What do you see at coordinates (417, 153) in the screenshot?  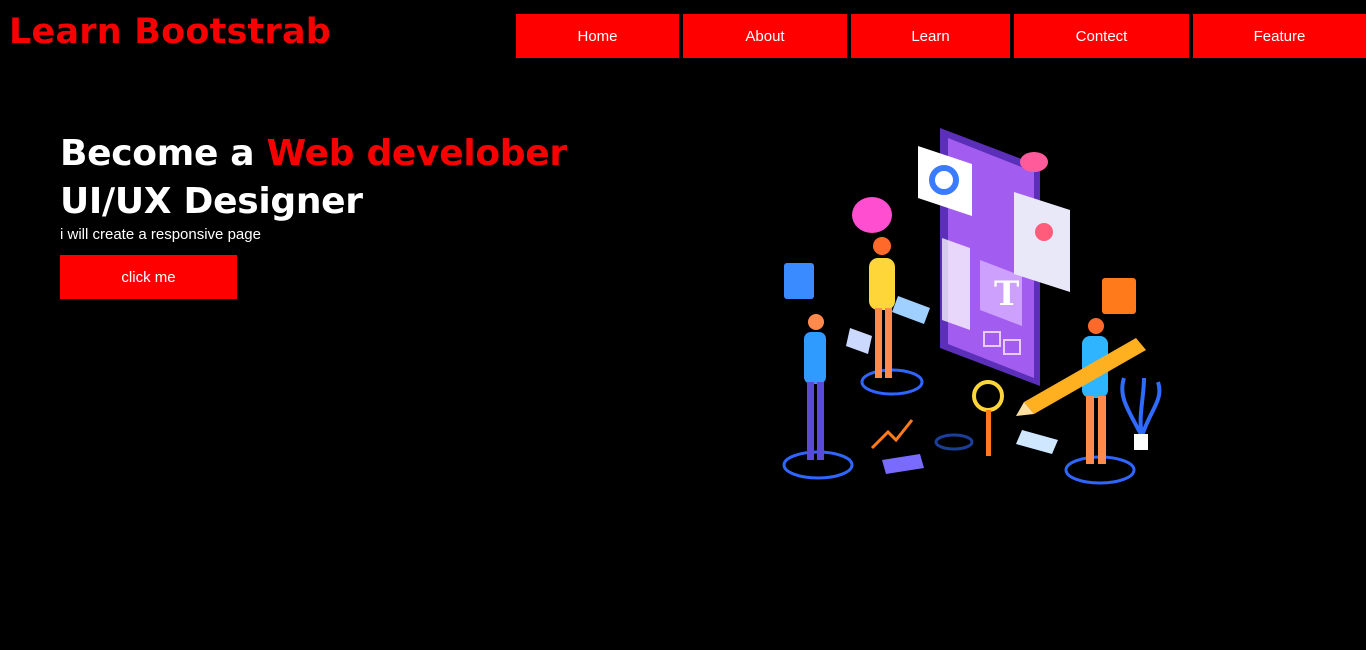 I see `hero-title-accent: Web develober` at bounding box center [417, 153].